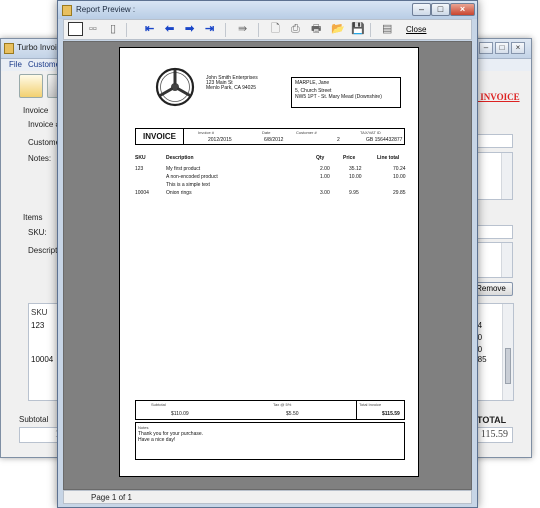 This screenshot has height=508, width=540. Describe the element at coordinates (295, 29) in the screenshot. I see `print-setup-icon: ⎙` at that location.